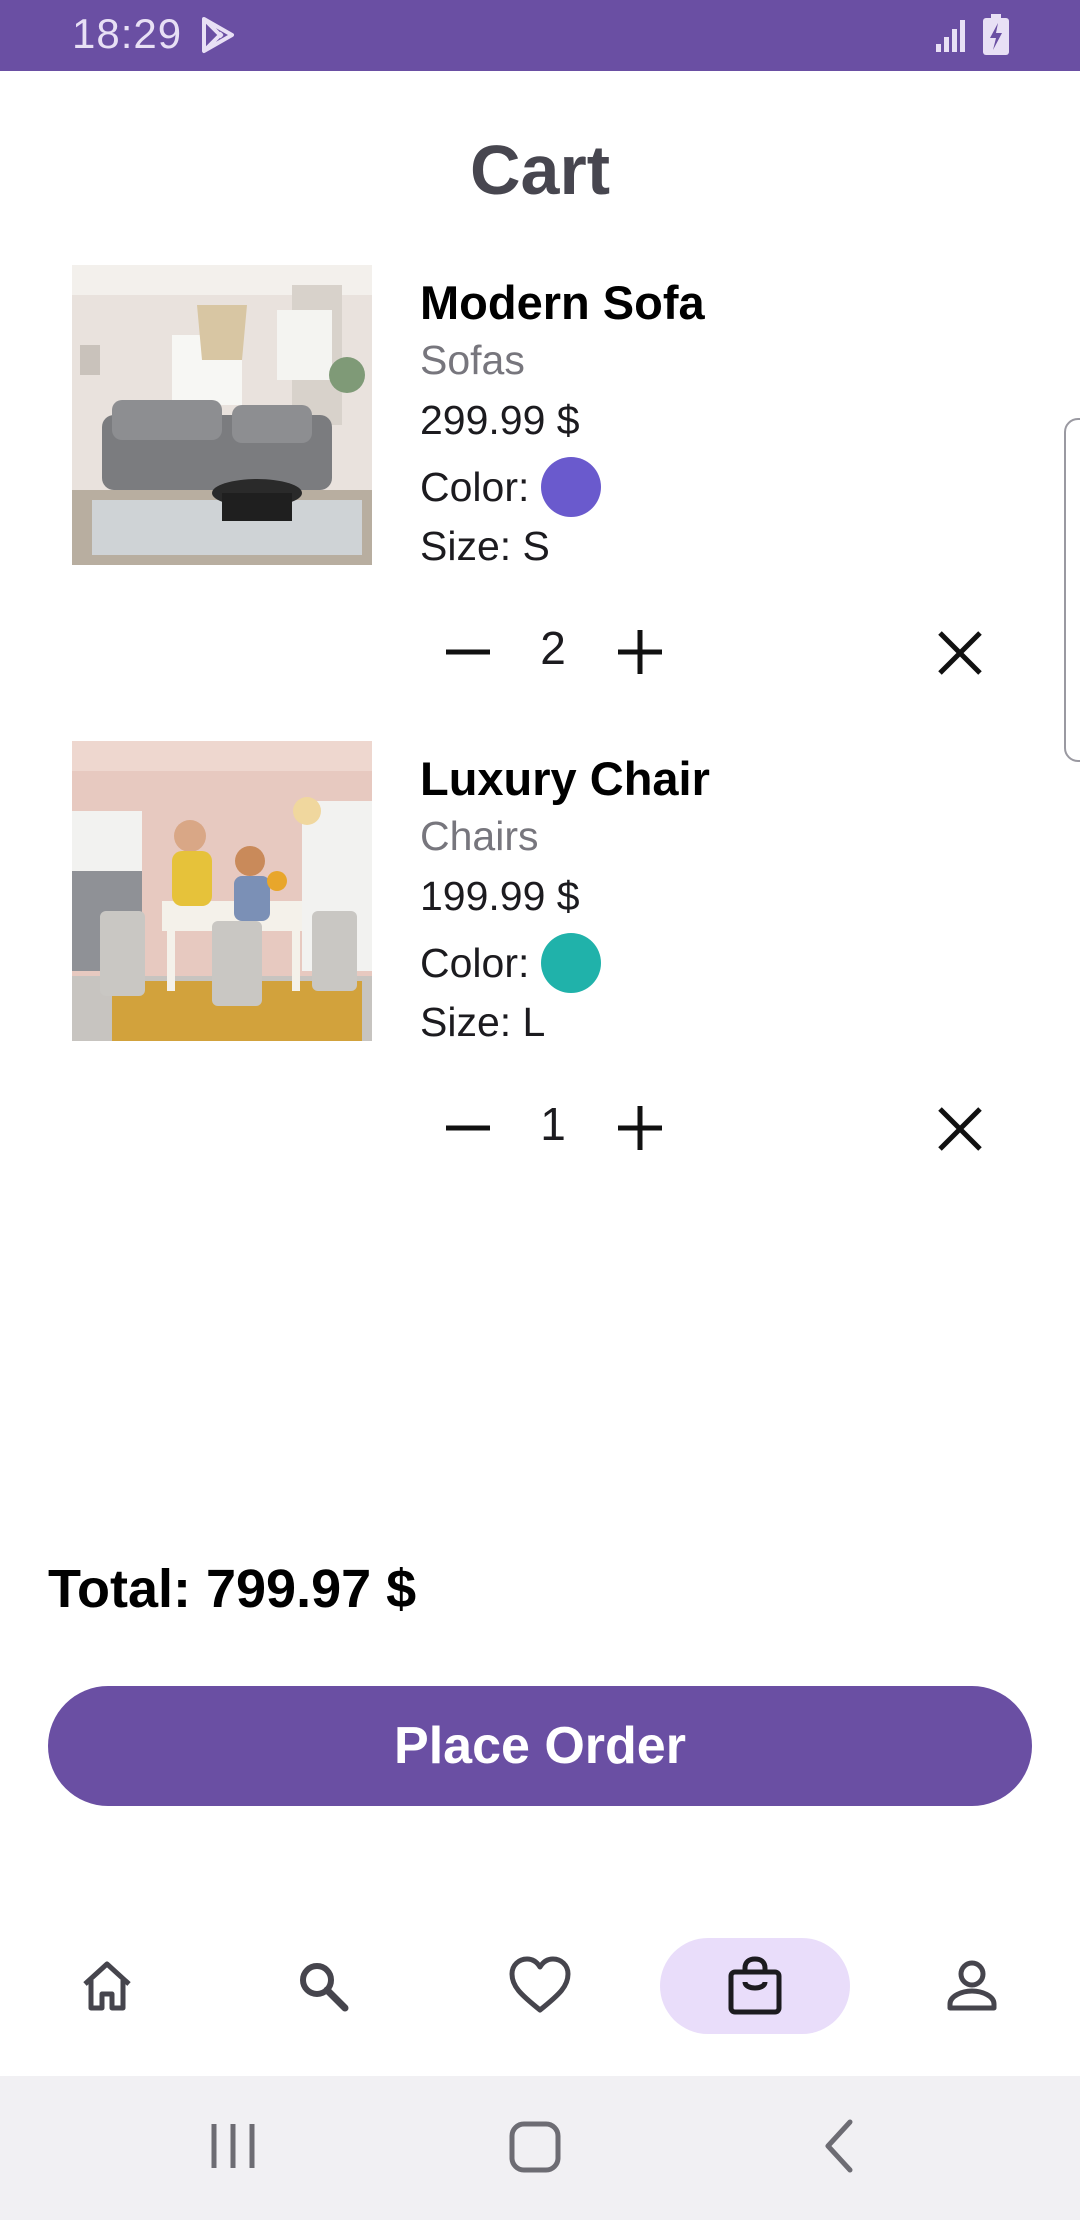  I want to click on product-category: Sofas, so click(472, 360).